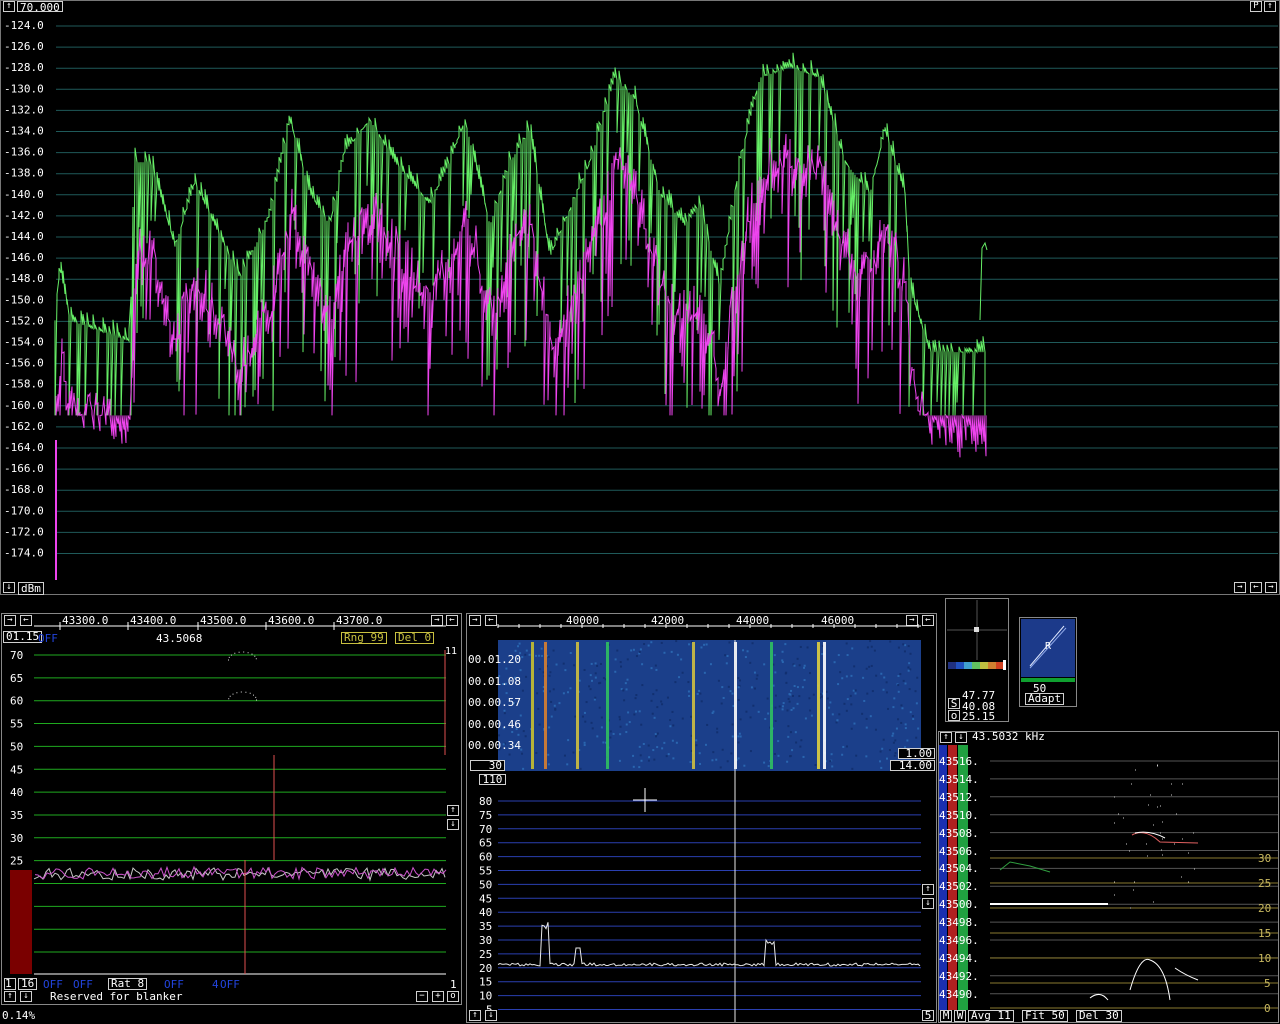 Image resolution: width=1280 pixels, height=1024 pixels. Describe the element at coordinates (153, 620) in the screenshot. I see `freq-tick-label: 43400.0` at that location.